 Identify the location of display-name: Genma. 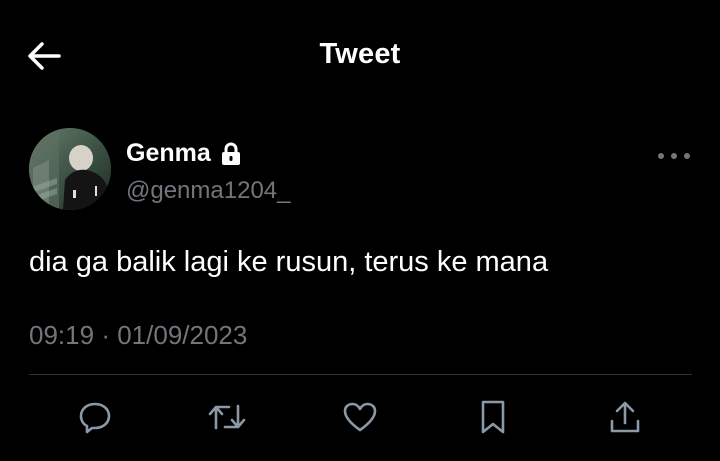
(168, 153).